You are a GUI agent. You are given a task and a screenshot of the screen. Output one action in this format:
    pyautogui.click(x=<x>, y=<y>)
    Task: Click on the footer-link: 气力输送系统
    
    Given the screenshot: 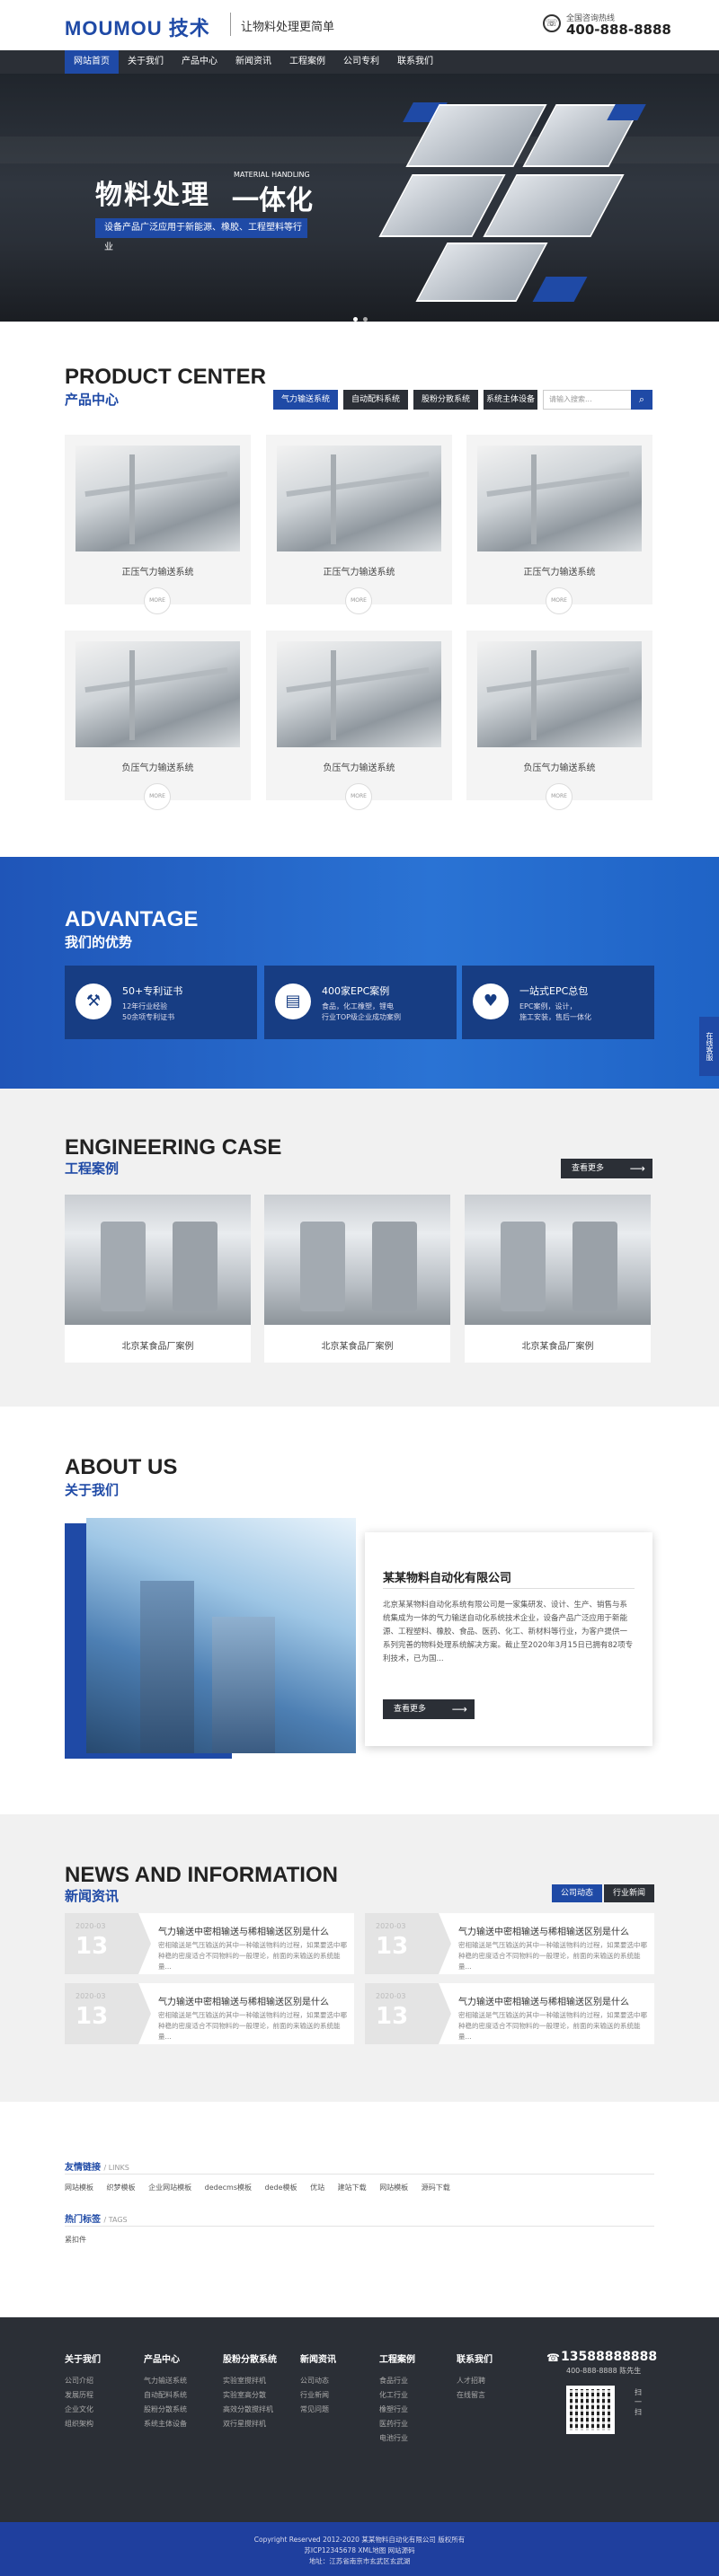 What is the action you would take?
    pyautogui.click(x=165, y=2381)
    